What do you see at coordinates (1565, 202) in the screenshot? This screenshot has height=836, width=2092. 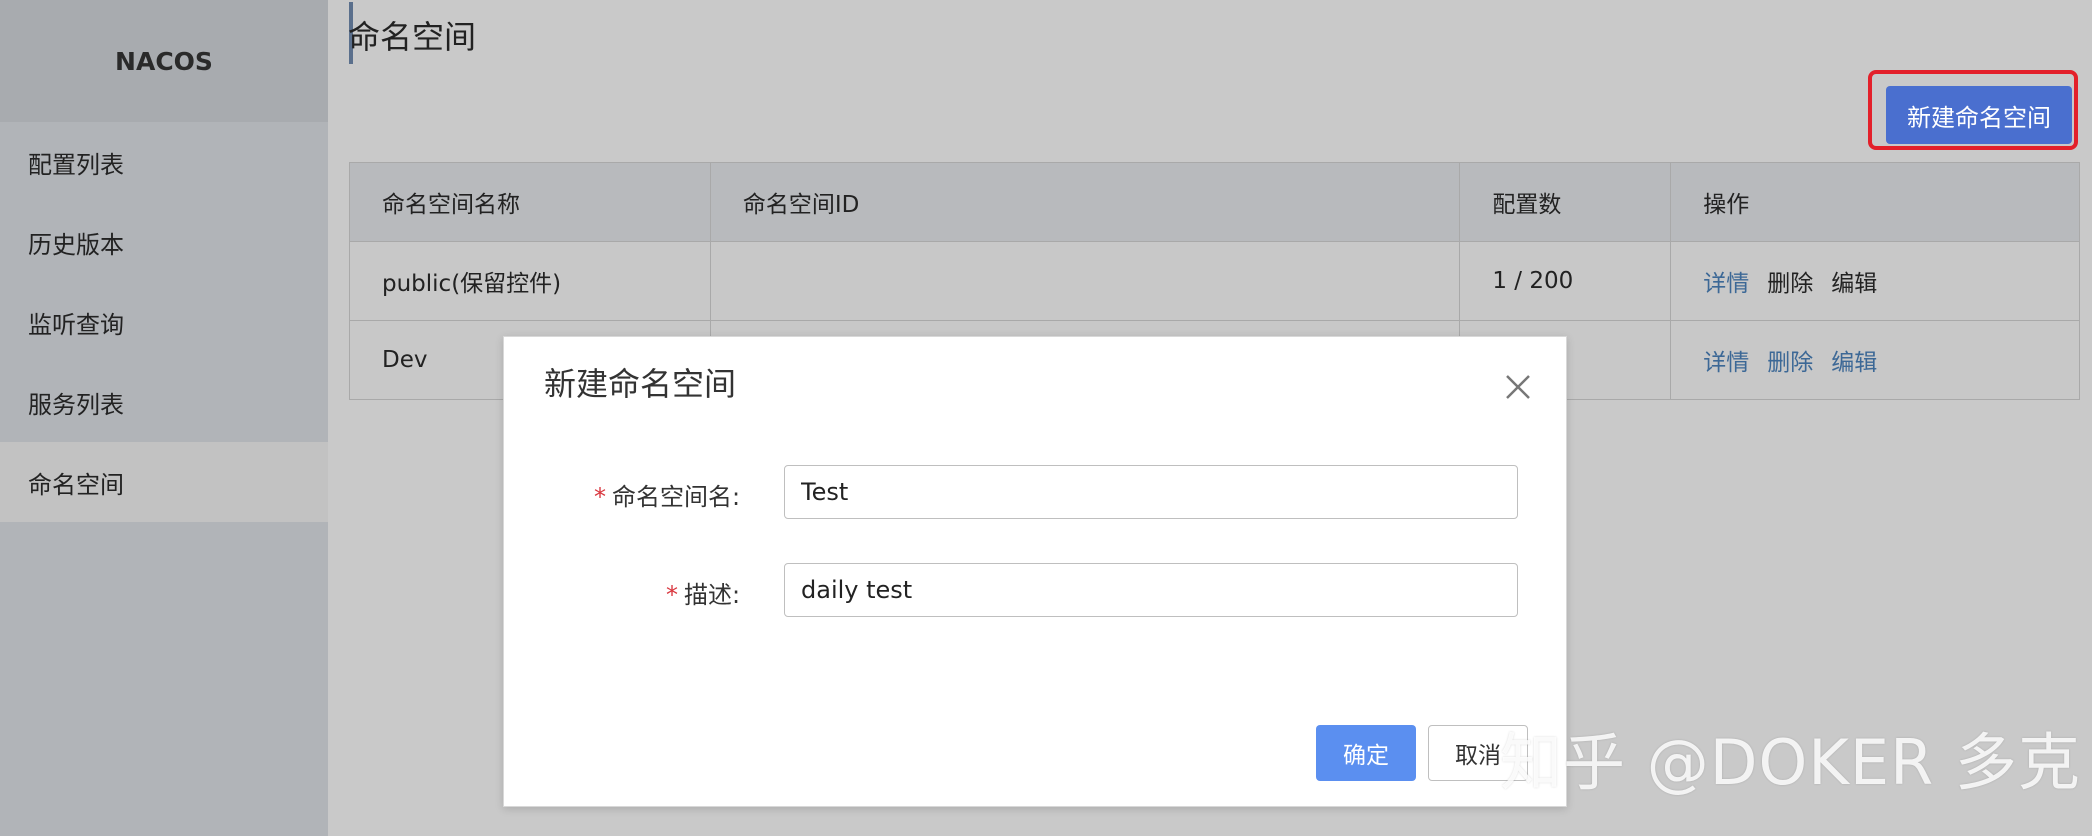 I see `col-header-count: 配置数` at bounding box center [1565, 202].